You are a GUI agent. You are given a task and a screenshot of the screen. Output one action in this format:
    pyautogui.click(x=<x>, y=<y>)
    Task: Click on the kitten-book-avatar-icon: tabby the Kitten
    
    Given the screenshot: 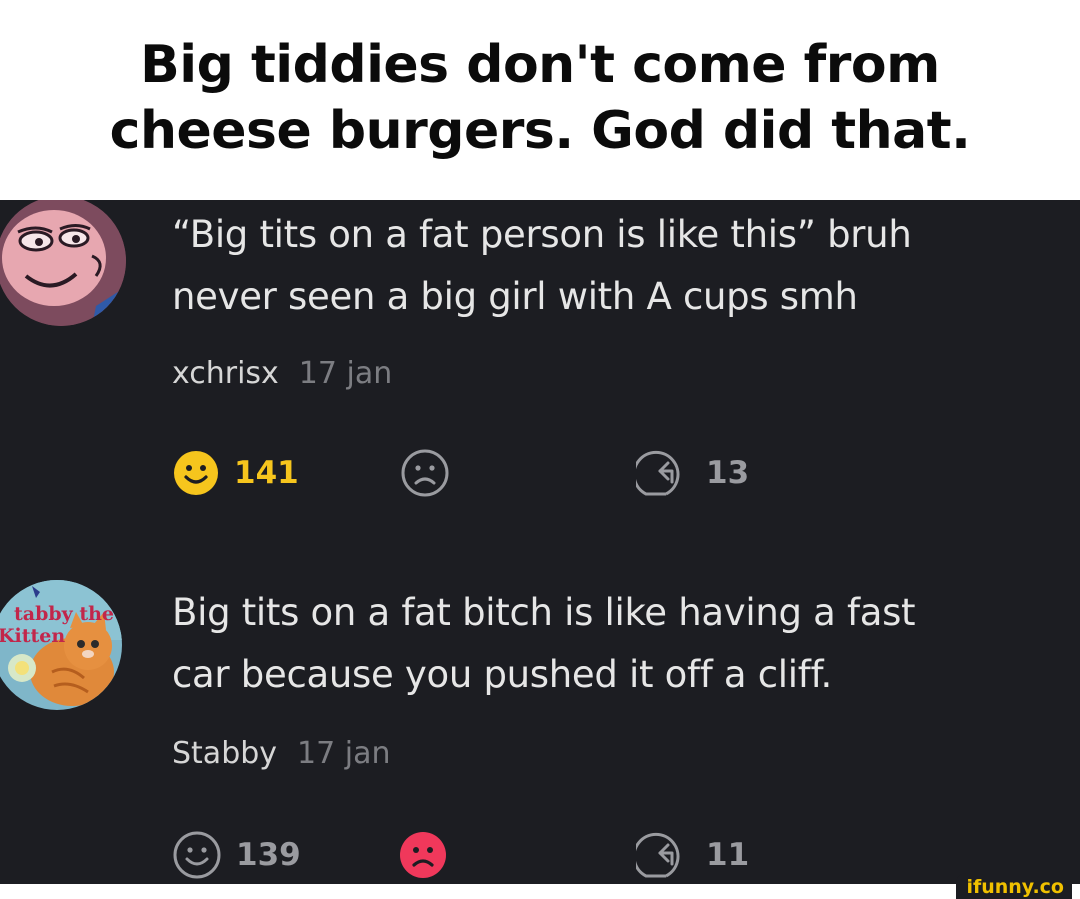 What is the action you would take?
    pyautogui.click(x=61, y=645)
    